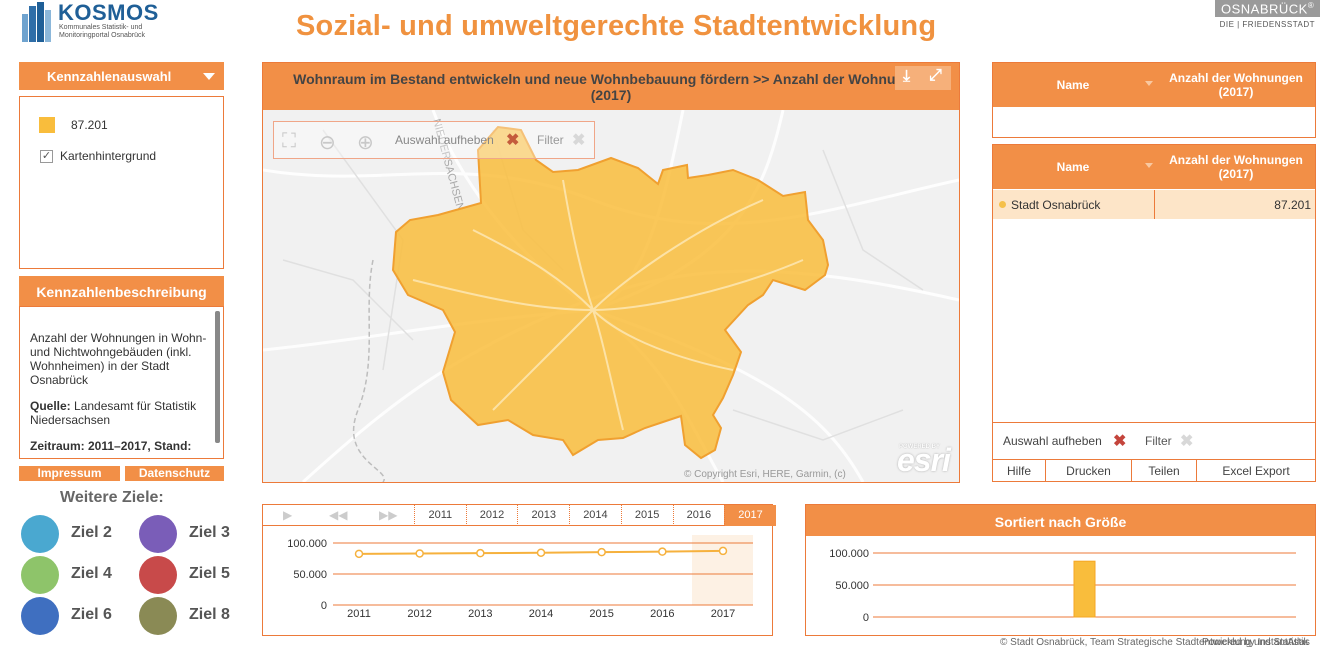 The image size is (1327, 649). I want to click on goal-link-1: Ziel 2, so click(76, 535).